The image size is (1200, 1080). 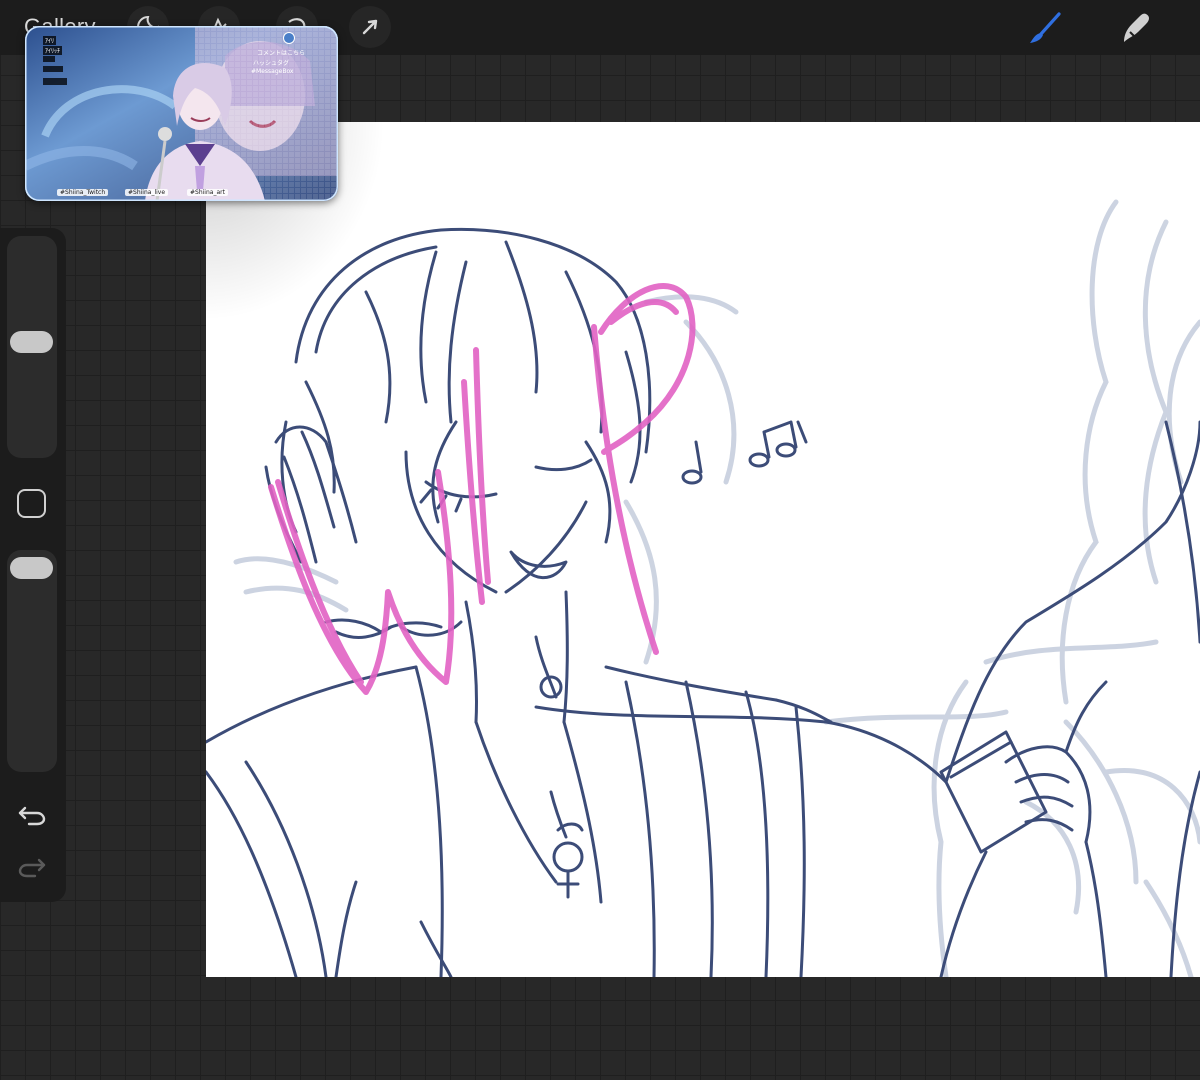 What do you see at coordinates (31, 568) in the screenshot?
I see `opacity-handle` at bounding box center [31, 568].